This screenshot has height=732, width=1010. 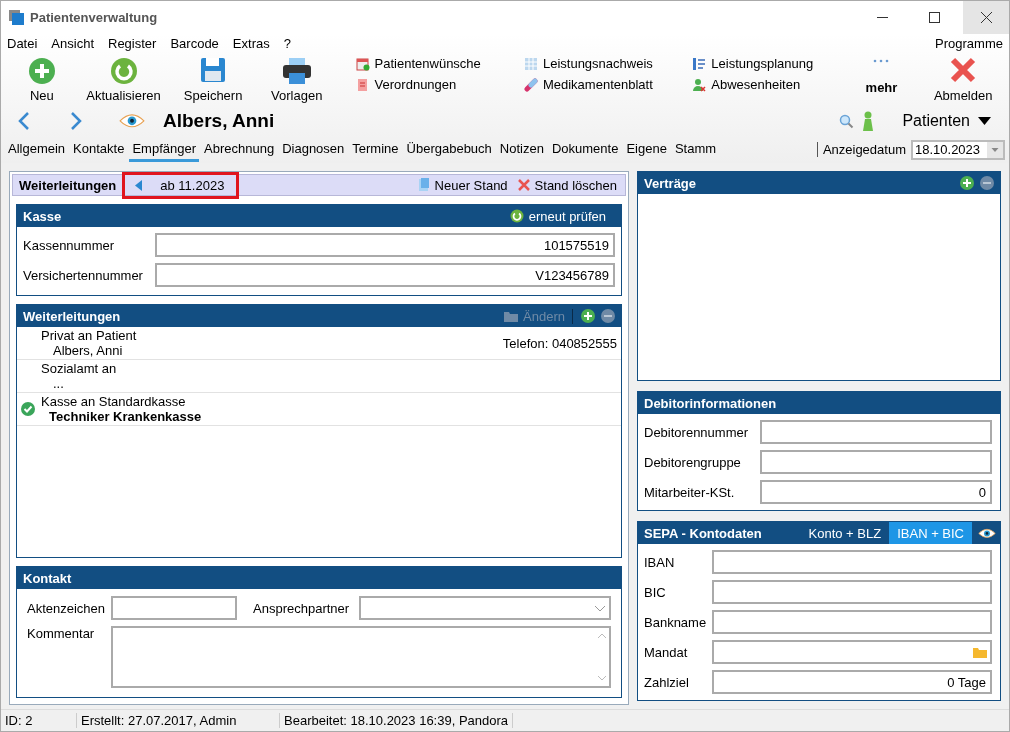 I want to click on field-label: Mandat, so click(x=666, y=652).